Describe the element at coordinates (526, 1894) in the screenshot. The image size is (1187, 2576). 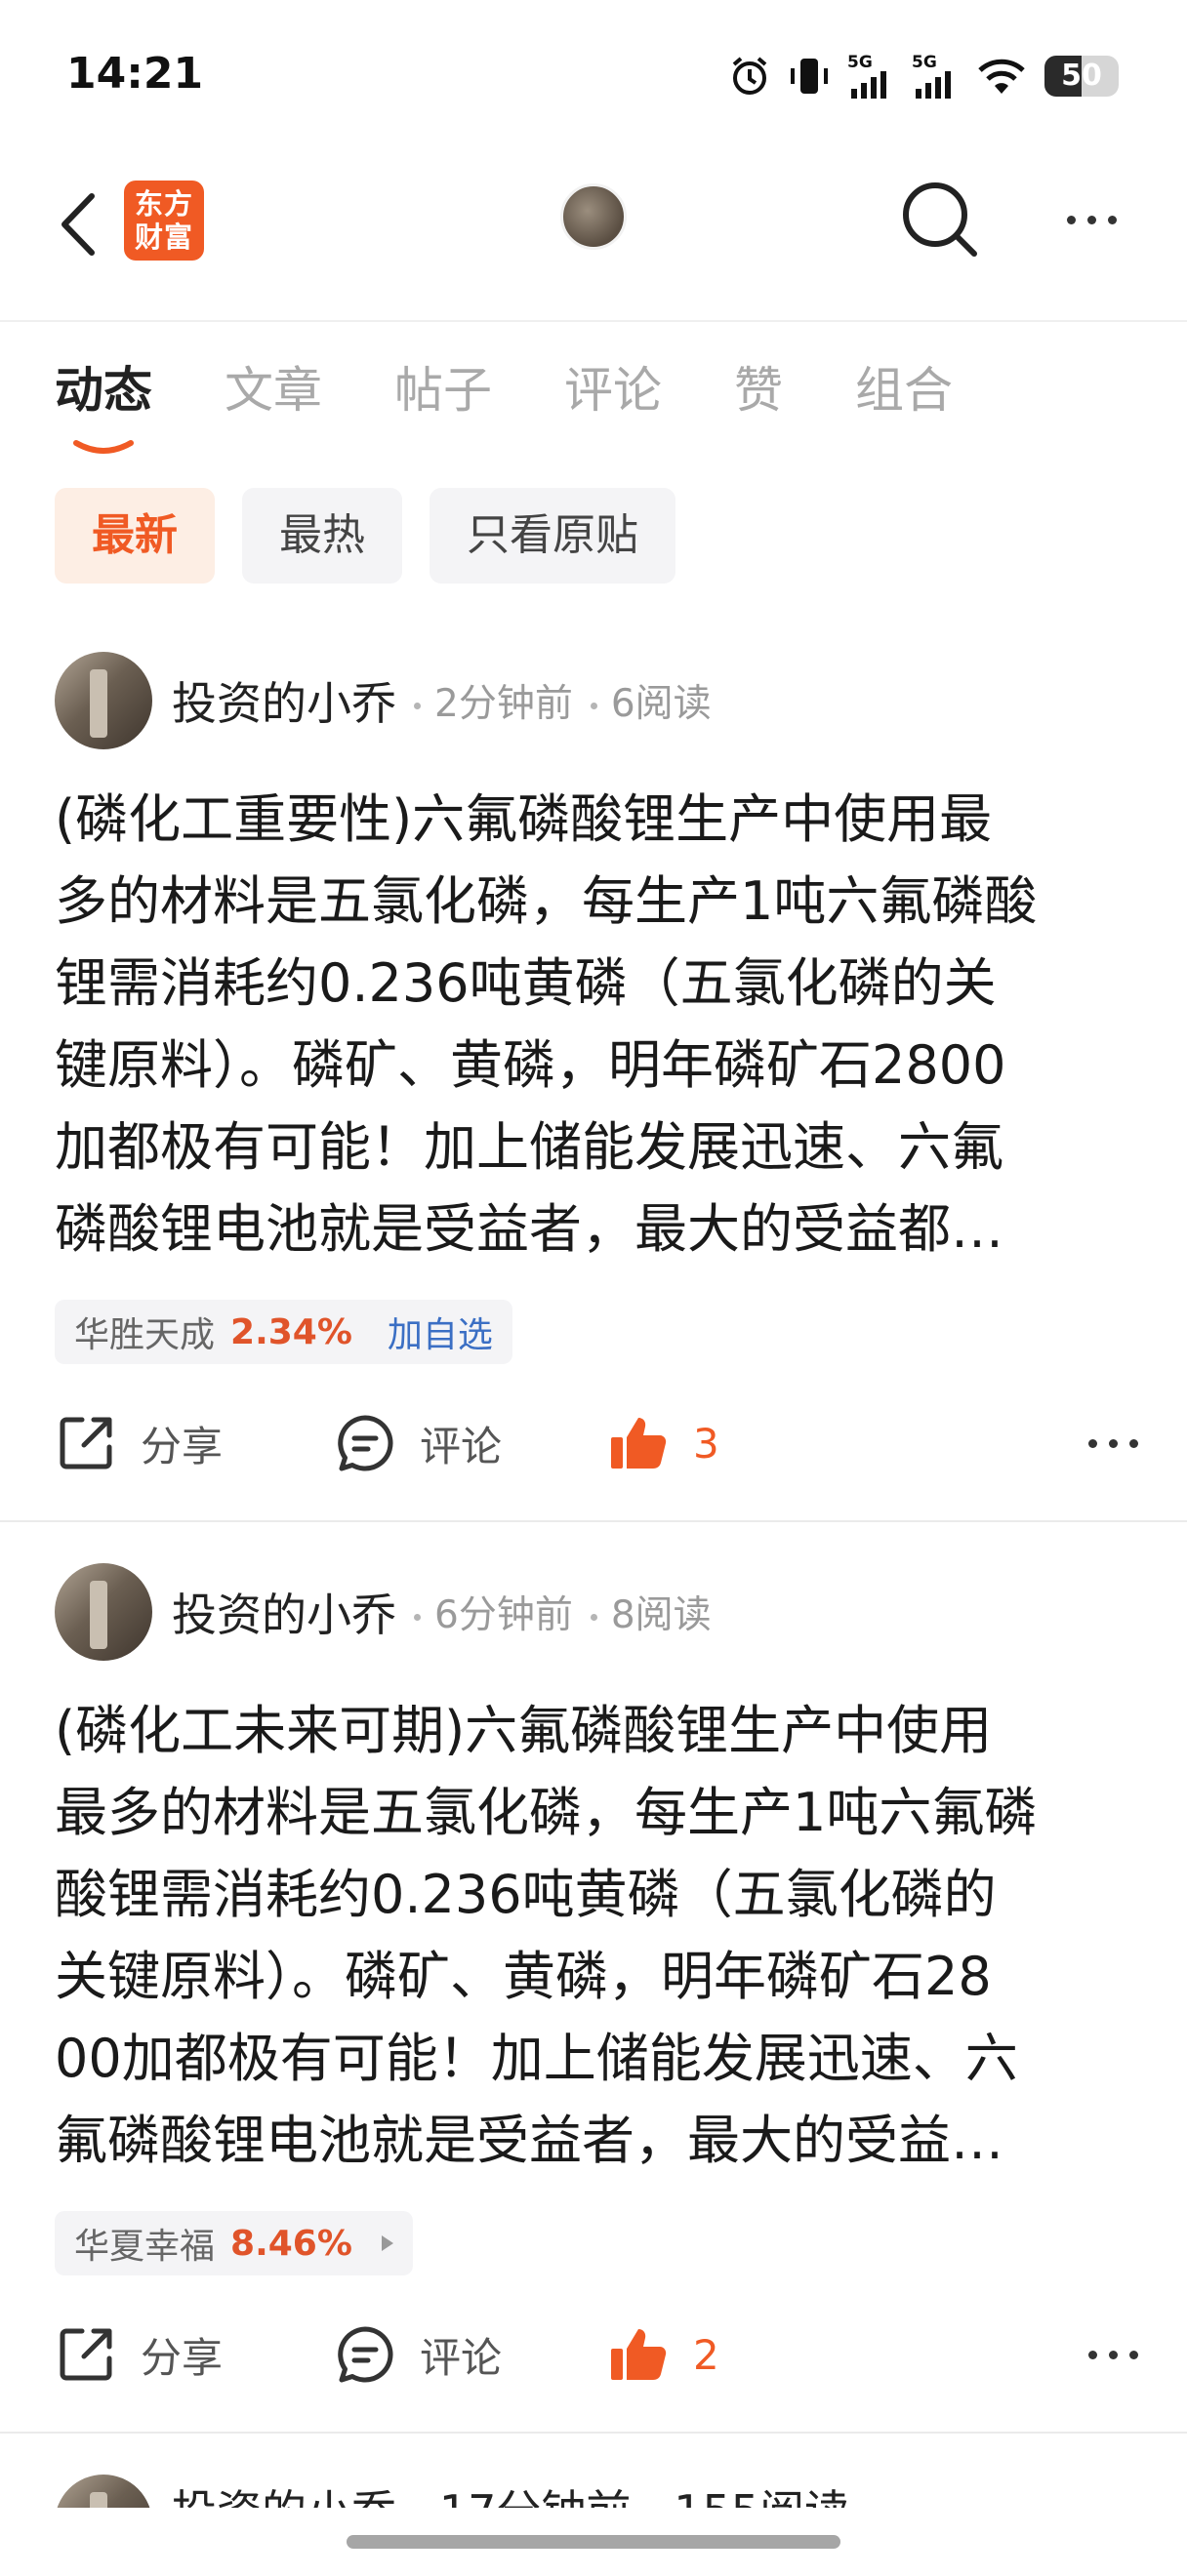
I see `post-line: 酸锂需消耗约0.236吨黄磷（五氯化磷的` at that location.